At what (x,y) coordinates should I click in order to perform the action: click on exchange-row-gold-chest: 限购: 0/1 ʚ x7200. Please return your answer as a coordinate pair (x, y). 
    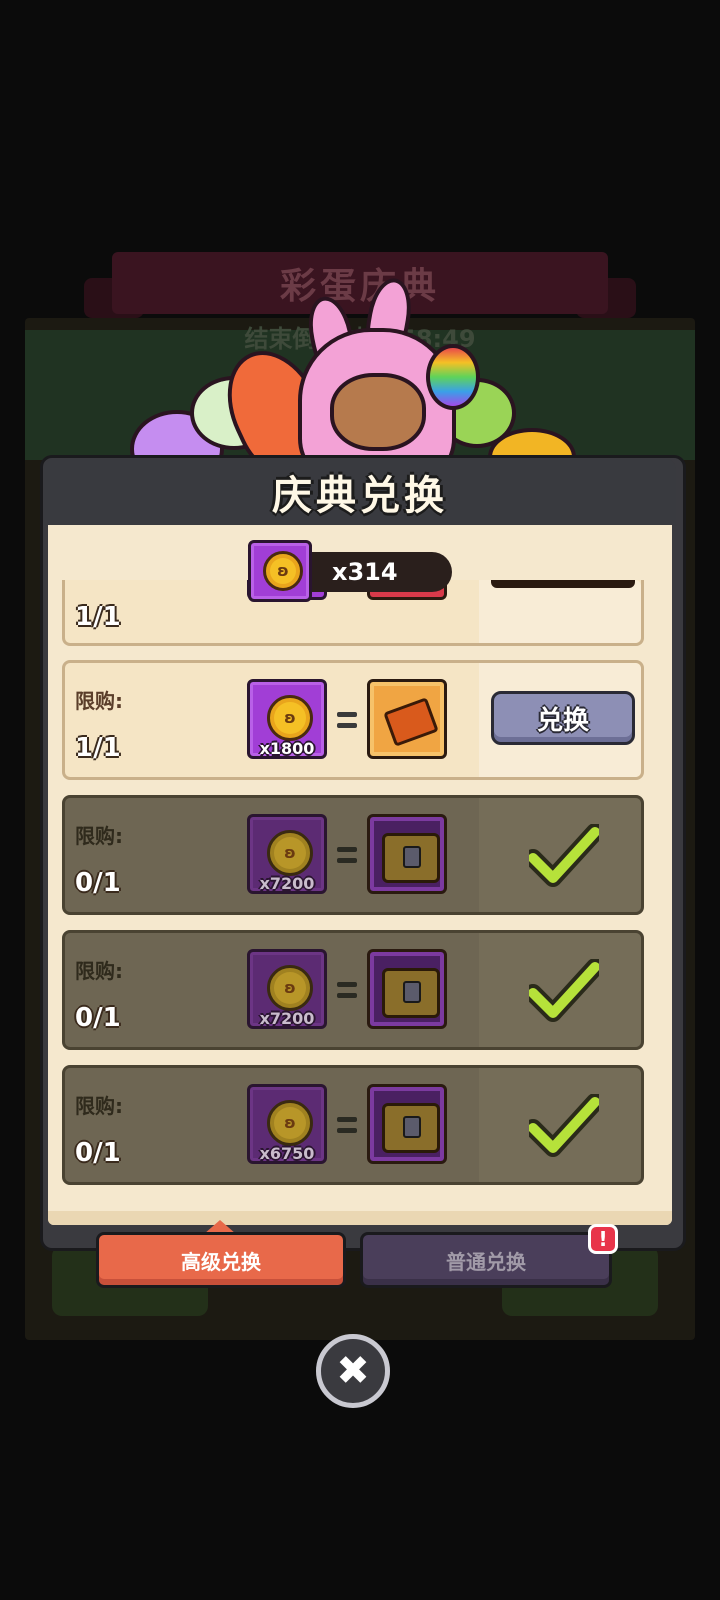
    Looking at the image, I should click on (353, 990).